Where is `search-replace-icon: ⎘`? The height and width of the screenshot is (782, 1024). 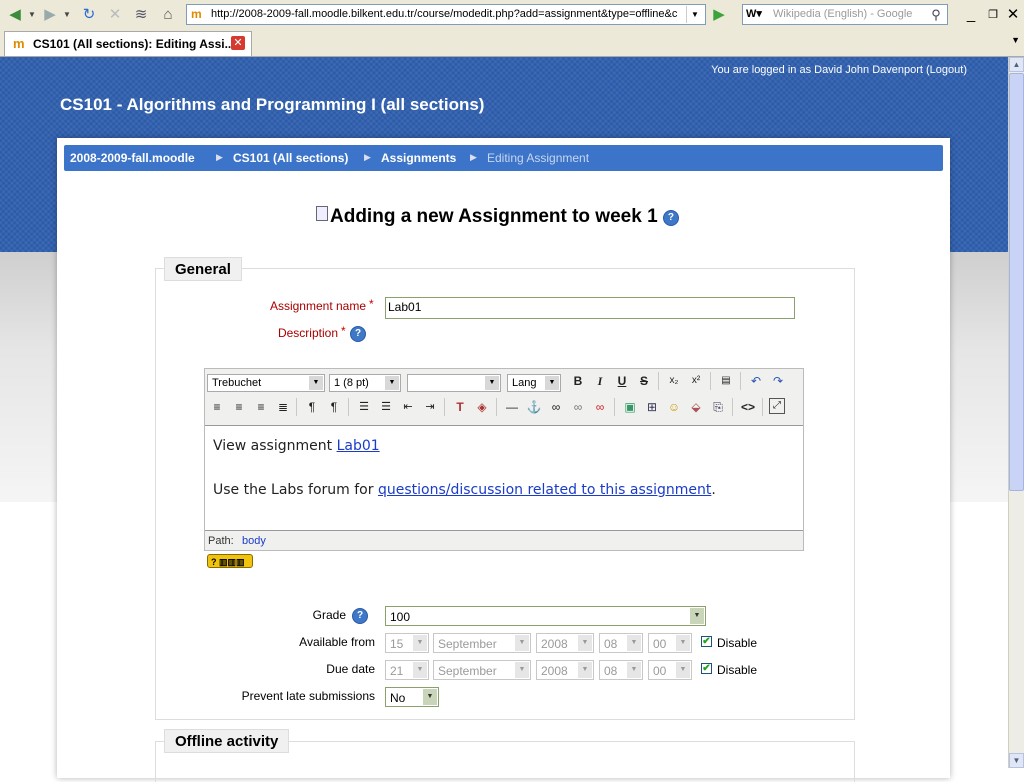 search-replace-icon: ⎘ is located at coordinates (718, 407).